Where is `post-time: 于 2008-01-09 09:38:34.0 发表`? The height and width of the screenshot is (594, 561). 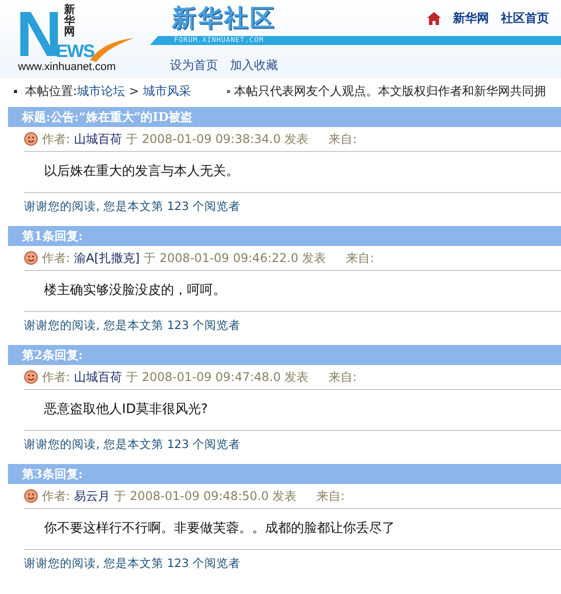 post-time: 于 2008-01-09 09:38:34.0 发表 is located at coordinates (217, 139).